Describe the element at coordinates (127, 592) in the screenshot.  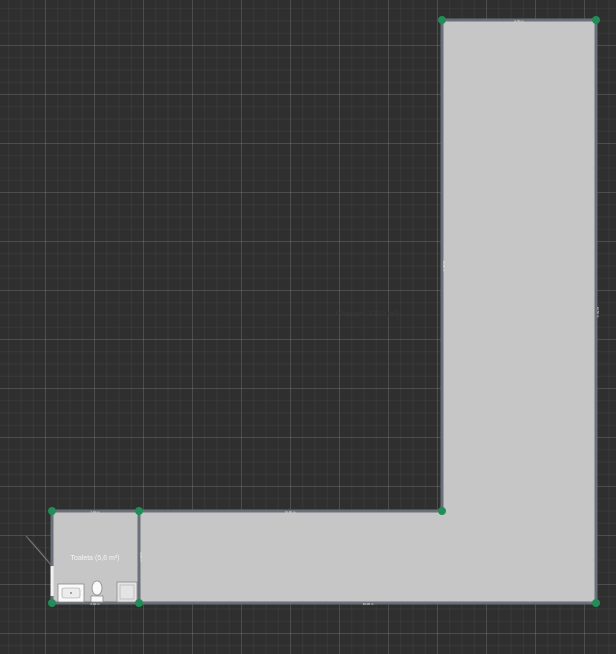
I see `shower-icon` at that location.